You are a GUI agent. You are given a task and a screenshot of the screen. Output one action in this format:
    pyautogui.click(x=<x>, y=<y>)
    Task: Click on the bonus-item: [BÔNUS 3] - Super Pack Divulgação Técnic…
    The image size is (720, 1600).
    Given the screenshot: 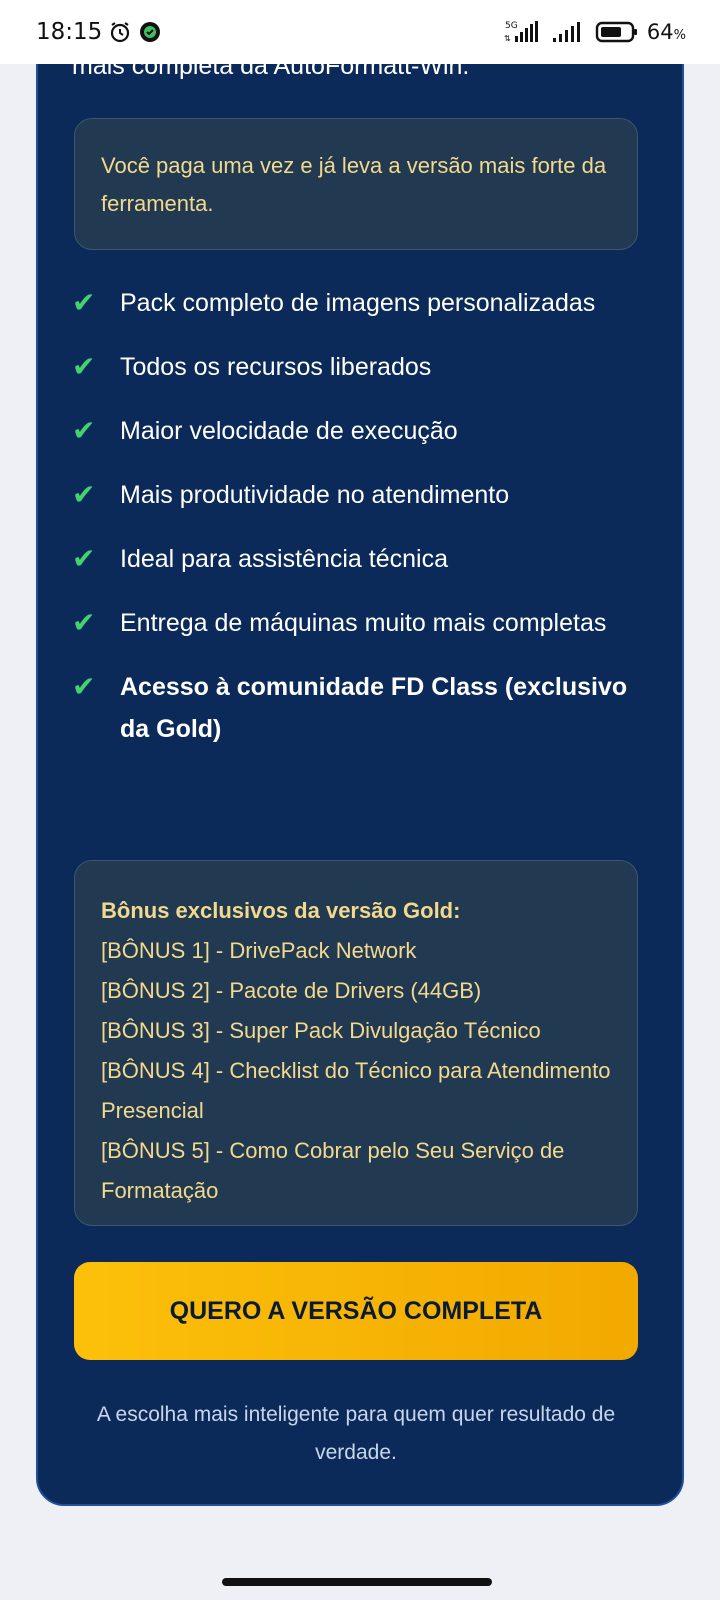 What is the action you would take?
    pyautogui.click(x=321, y=1030)
    